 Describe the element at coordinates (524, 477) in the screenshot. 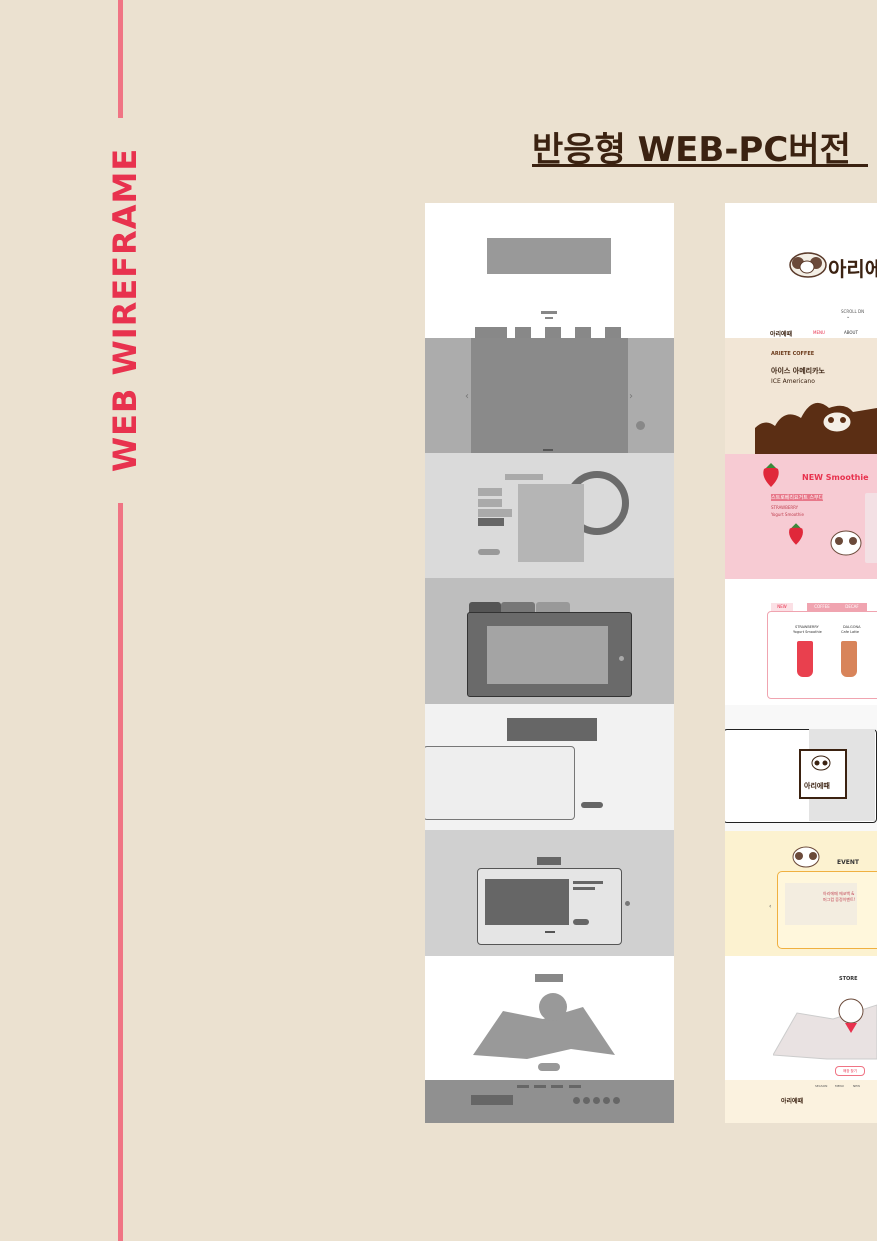

I see `wf-promo-title` at that location.